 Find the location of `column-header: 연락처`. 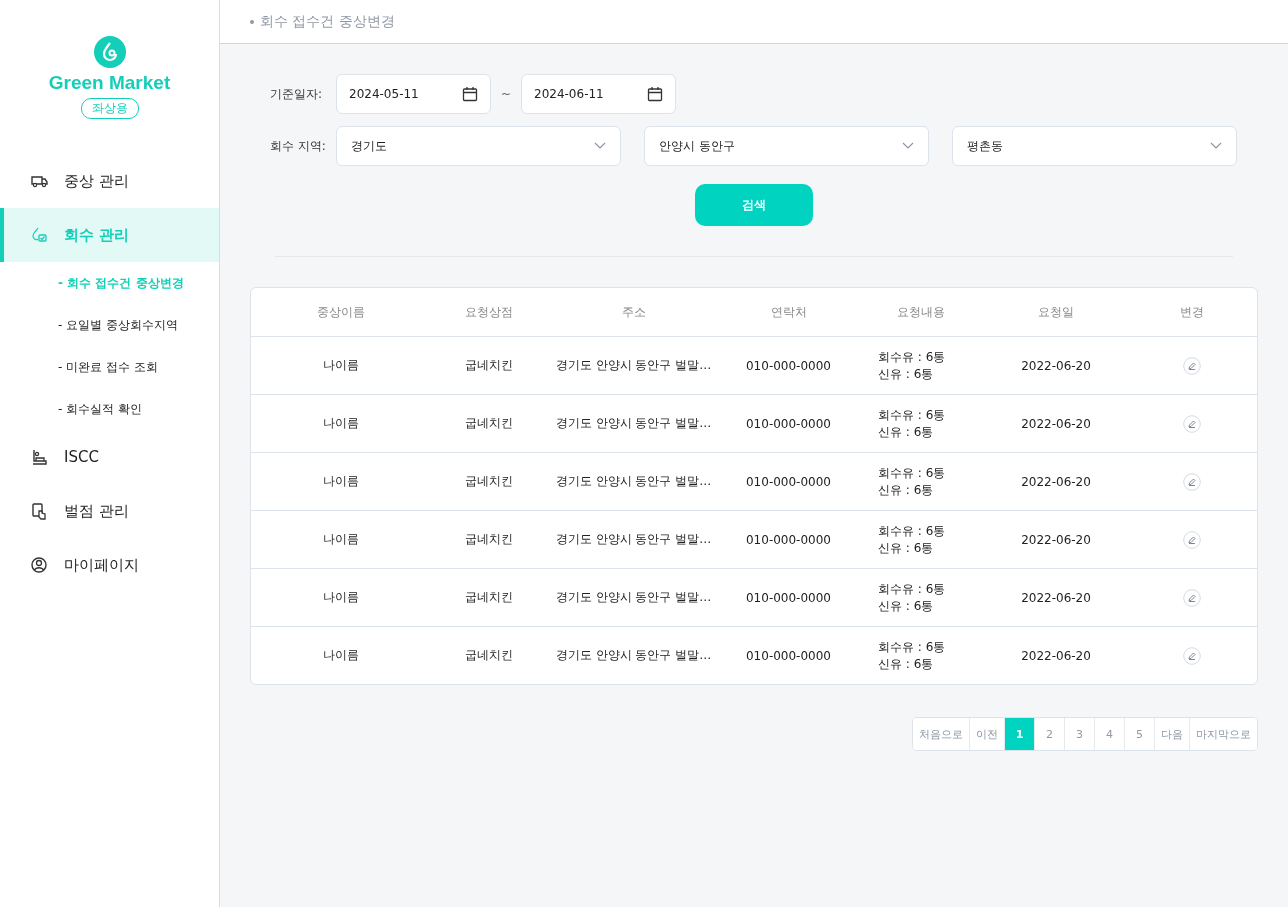

column-header: 연락처 is located at coordinates (788, 312).